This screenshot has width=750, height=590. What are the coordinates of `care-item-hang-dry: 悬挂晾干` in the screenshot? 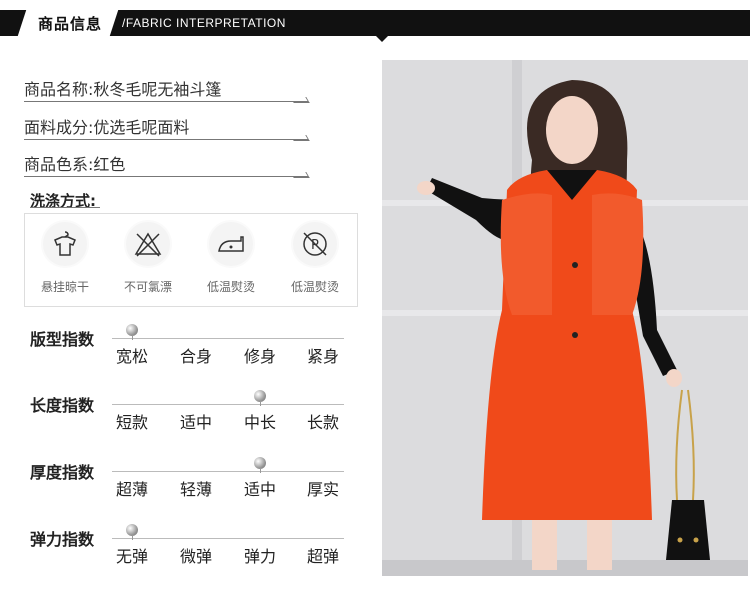 It's located at (65, 258).